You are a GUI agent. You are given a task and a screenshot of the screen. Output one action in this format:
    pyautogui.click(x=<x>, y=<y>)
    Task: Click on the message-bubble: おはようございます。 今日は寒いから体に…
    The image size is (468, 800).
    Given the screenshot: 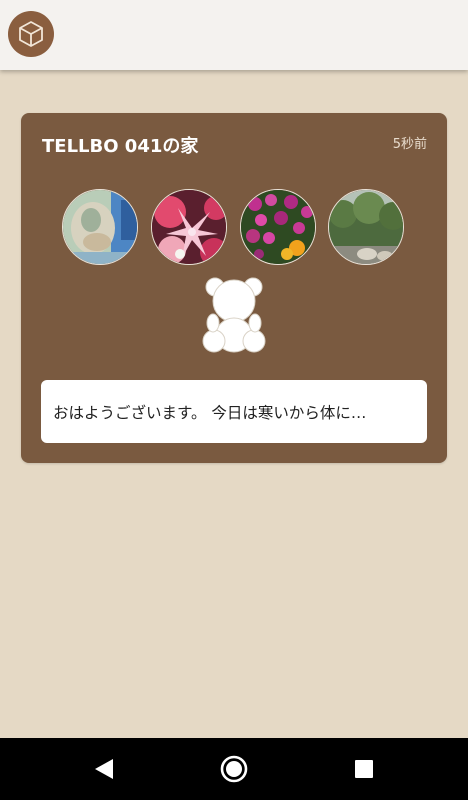 What is the action you would take?
    pyautogui.click(x=234, y=411)
    